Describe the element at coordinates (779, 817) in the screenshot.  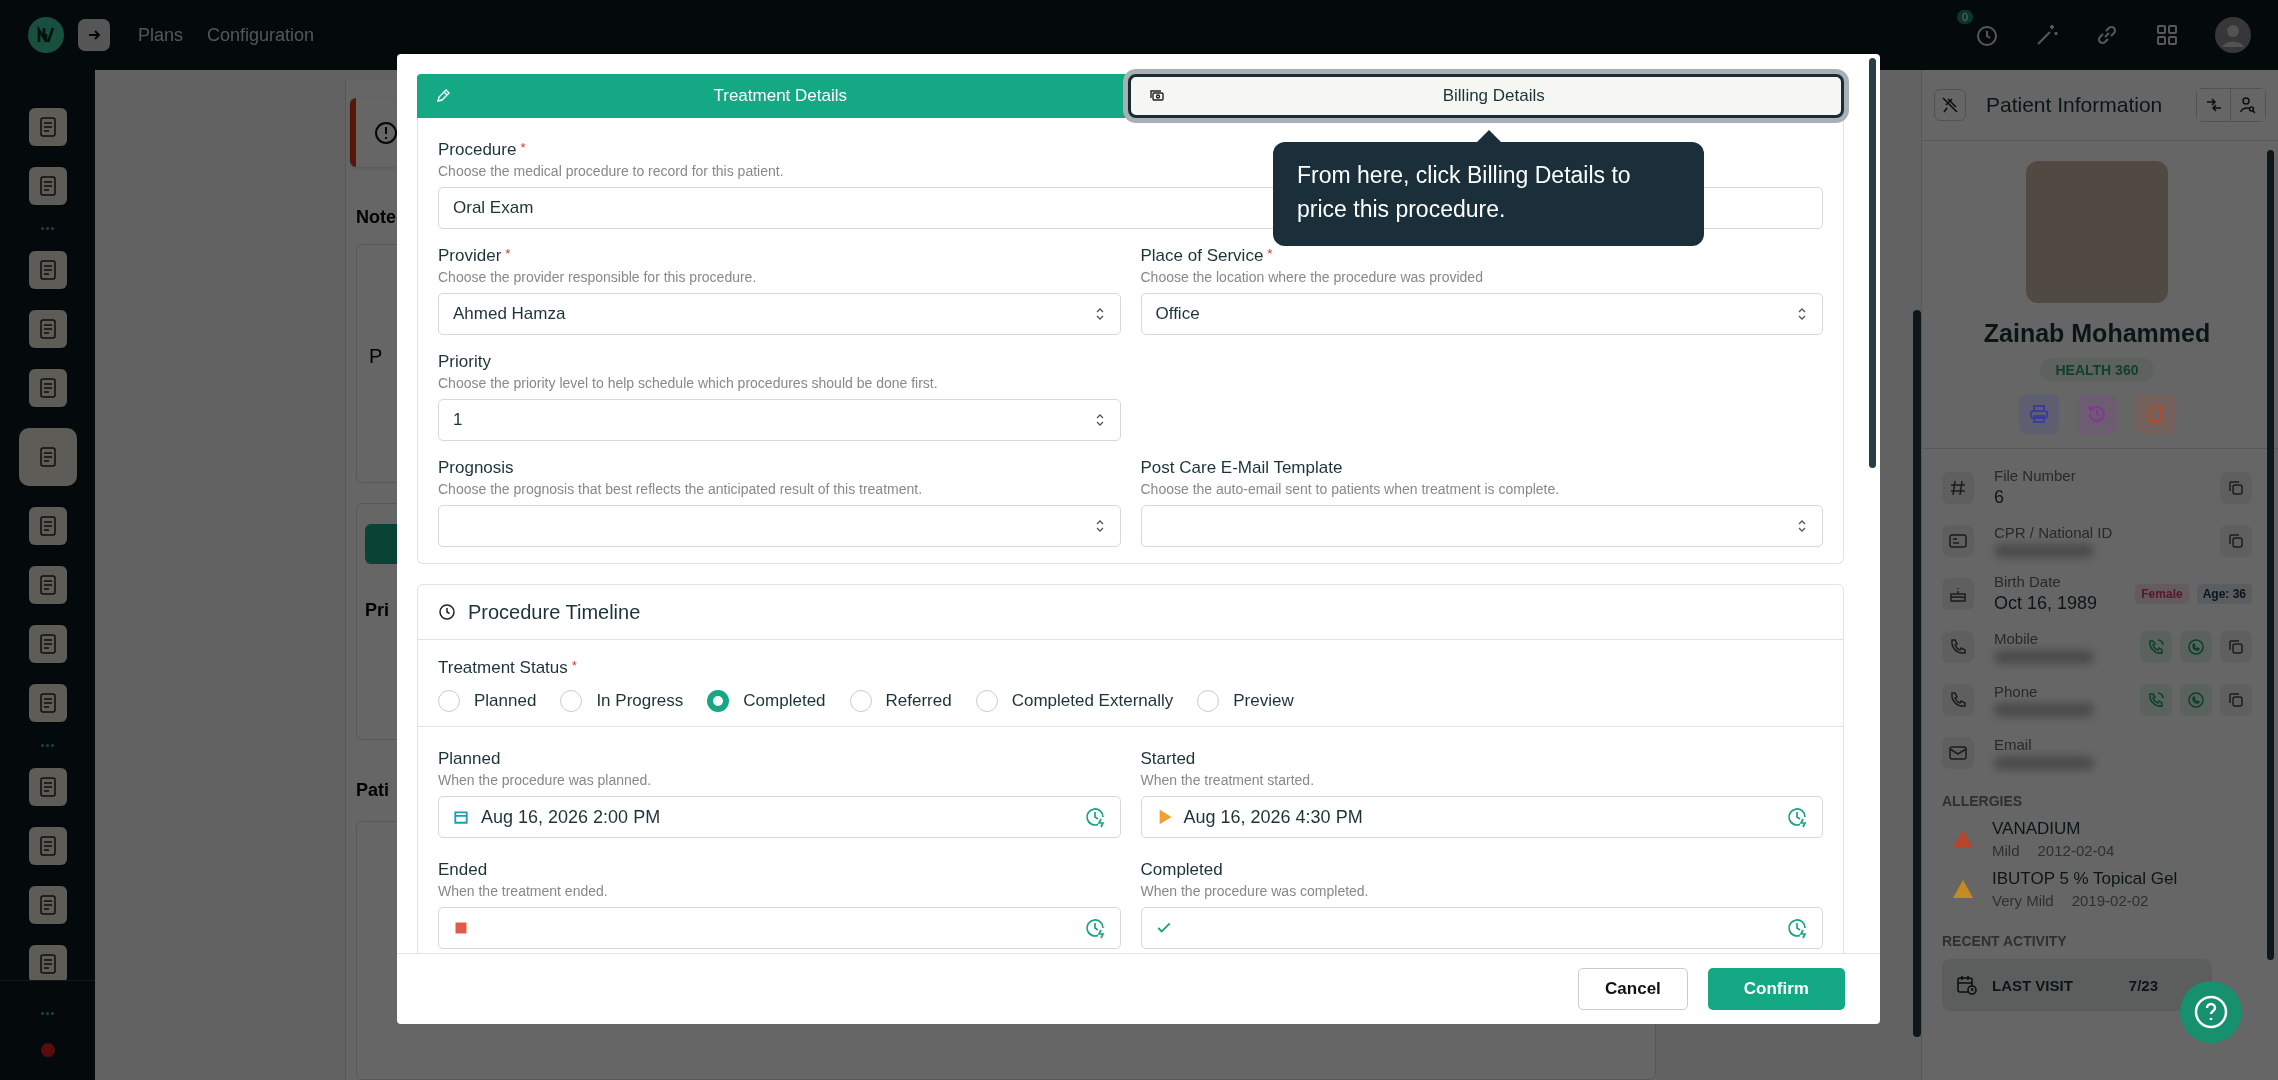
I see `date-field: Aug 16, 2026 2:00 PM` at that location.